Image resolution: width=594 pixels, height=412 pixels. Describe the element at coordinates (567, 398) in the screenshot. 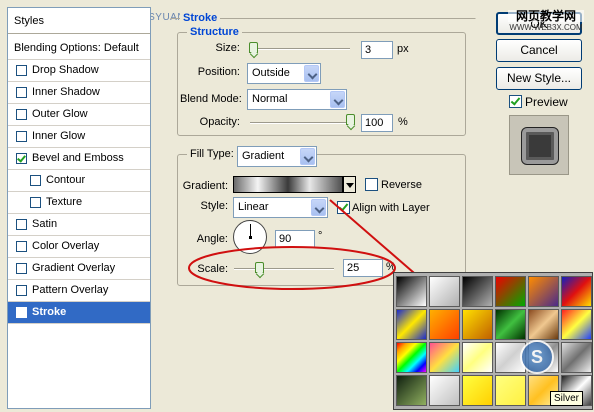

I see `gradient-tooltip: Silver` at that location.